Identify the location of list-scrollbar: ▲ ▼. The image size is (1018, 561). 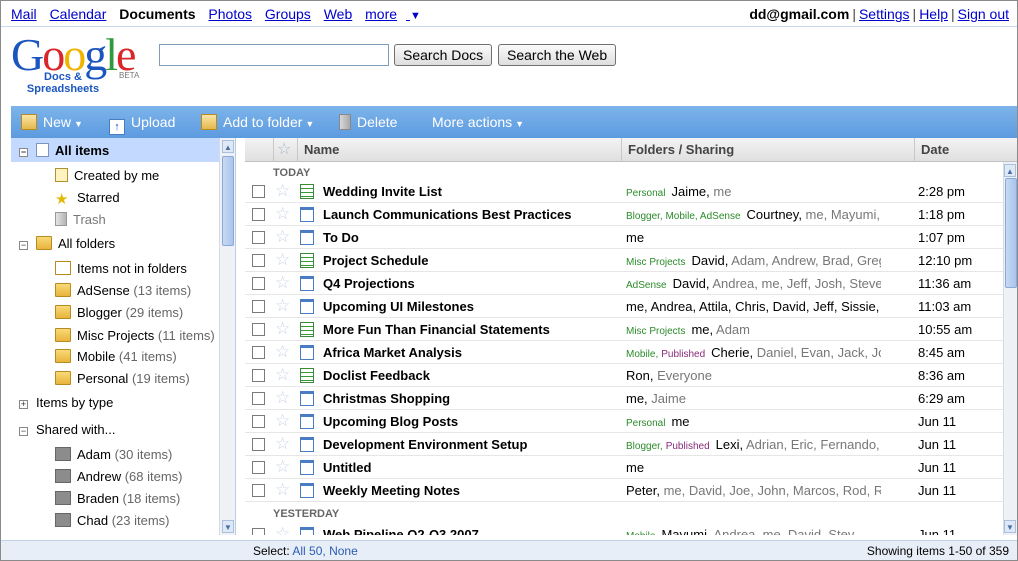
(1010, 348).